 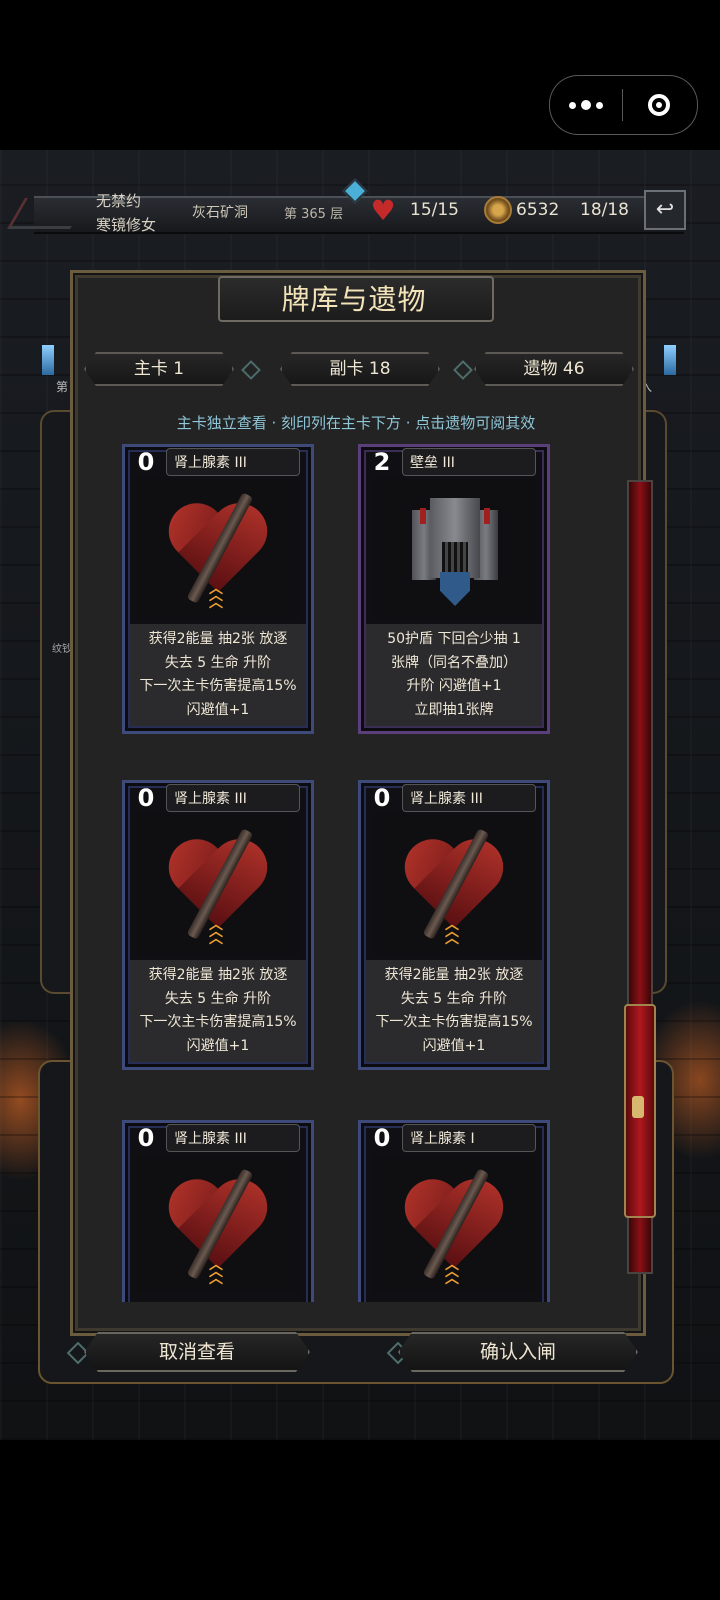 I want to click on panel-tabs: 主卡 1 副卡 18 遗物 46, so click(x=364, y=370).